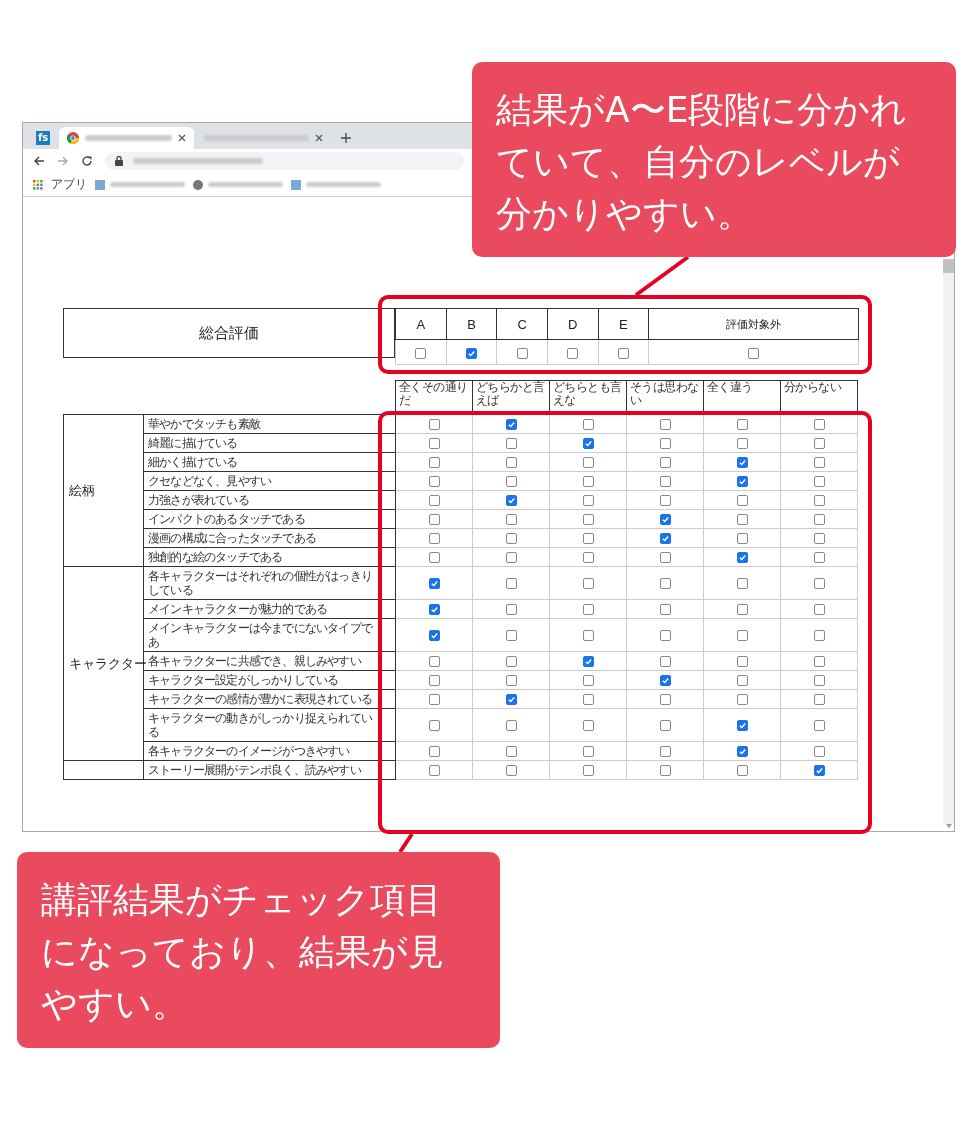 The image size is (980, 1130). Describe the element at coordinates (346, 138) in the screenshot. I see `new-tab-icon` at that location.